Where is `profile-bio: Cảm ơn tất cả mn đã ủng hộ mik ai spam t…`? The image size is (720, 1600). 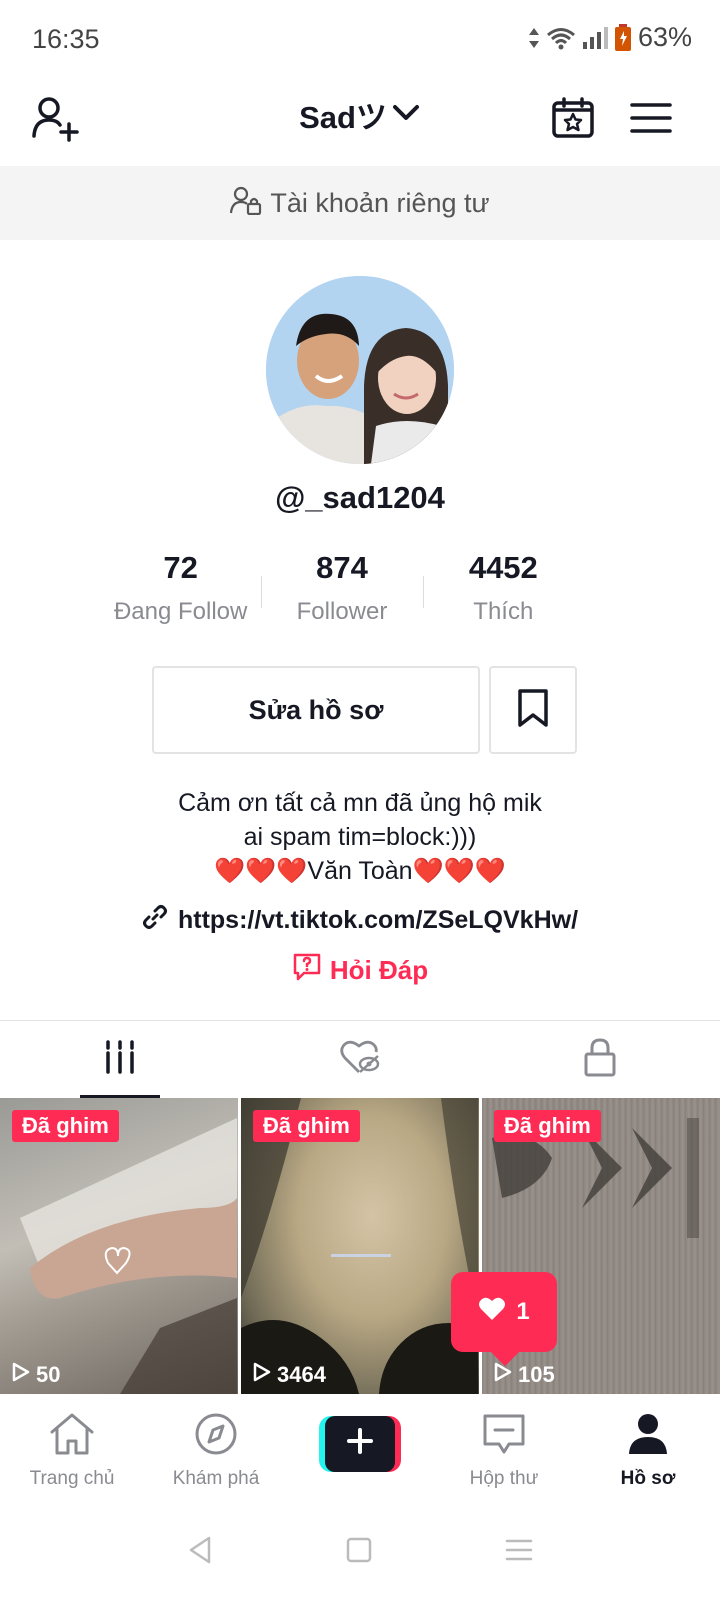
profile-bio: Cảm ơn tất cả mn đã ủng hộ mik ai spam t… is located at coordinates (360, 837).